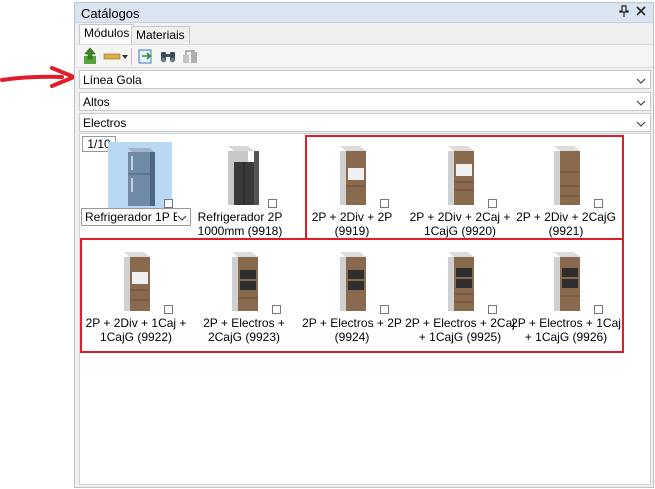 This screenshot has width=655, height=489. I want to click on close-icon, so click(641, 11).